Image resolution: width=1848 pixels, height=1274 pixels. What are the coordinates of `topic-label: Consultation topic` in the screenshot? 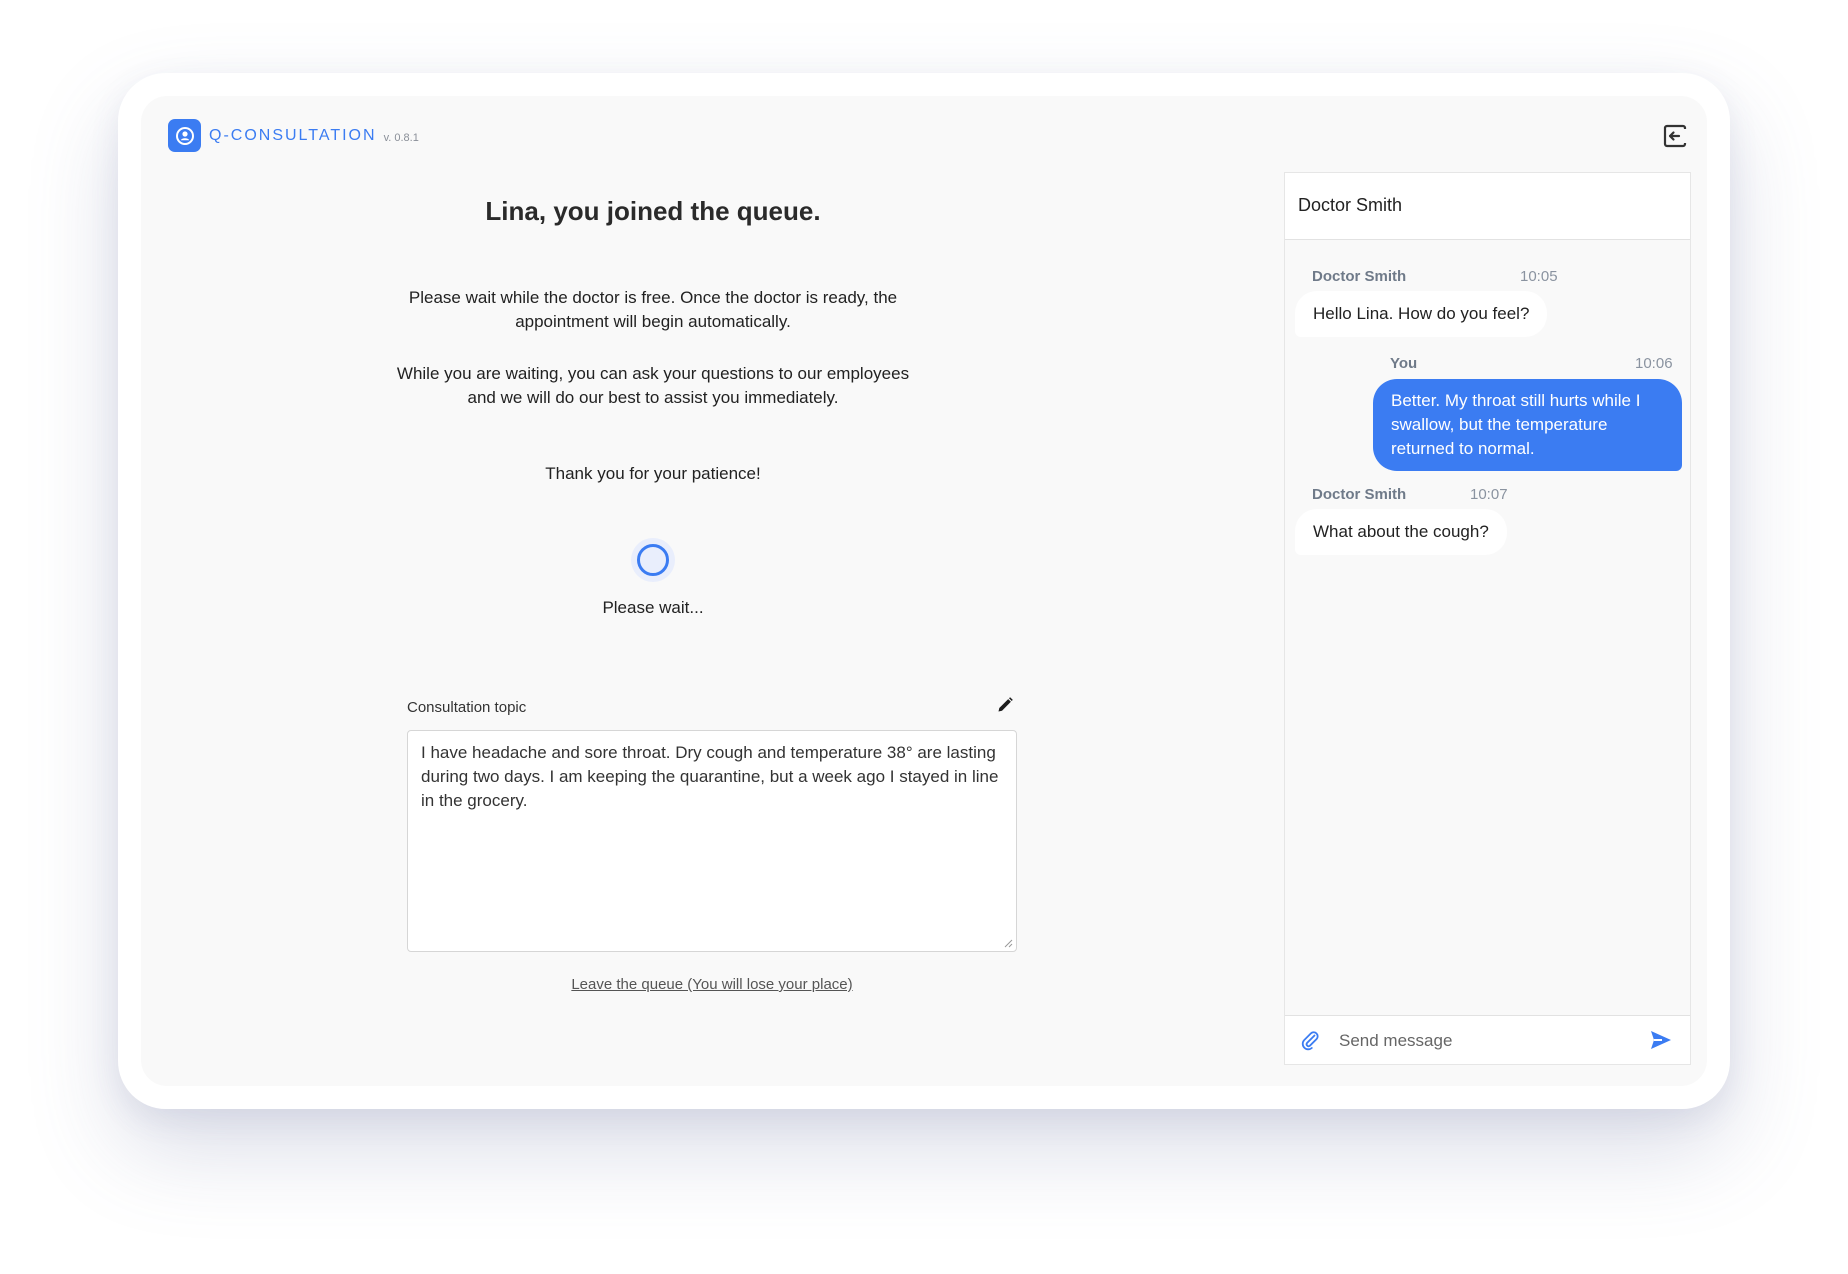 It's located at (467, 707).